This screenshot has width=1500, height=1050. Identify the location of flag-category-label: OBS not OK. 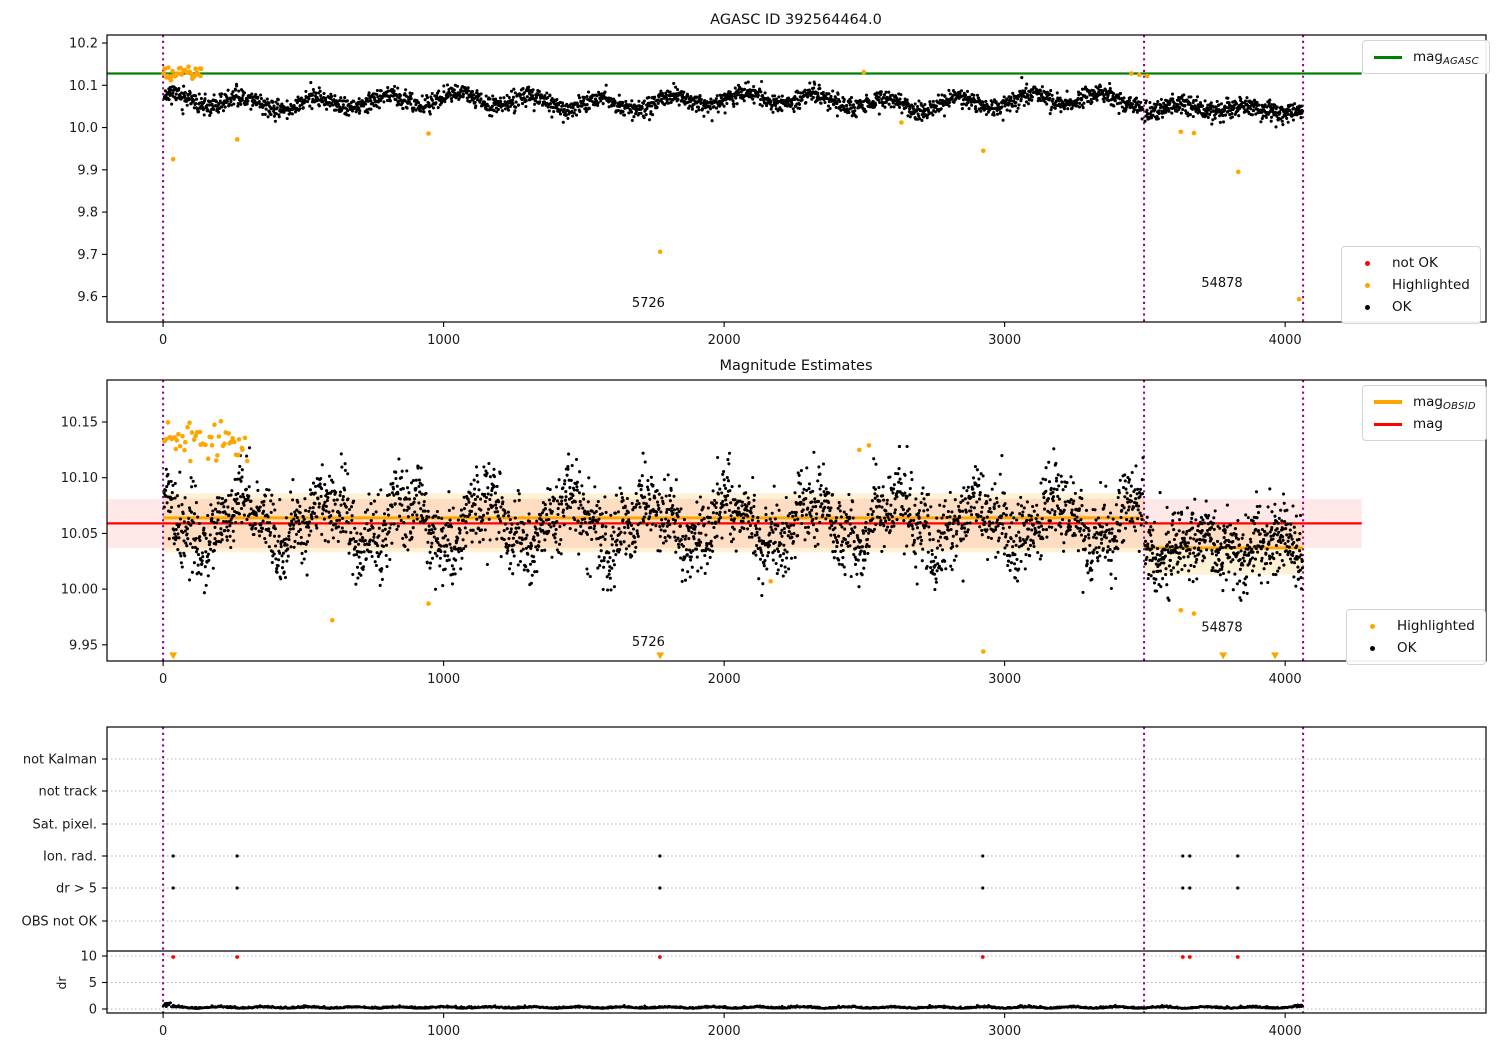
(60, 922).